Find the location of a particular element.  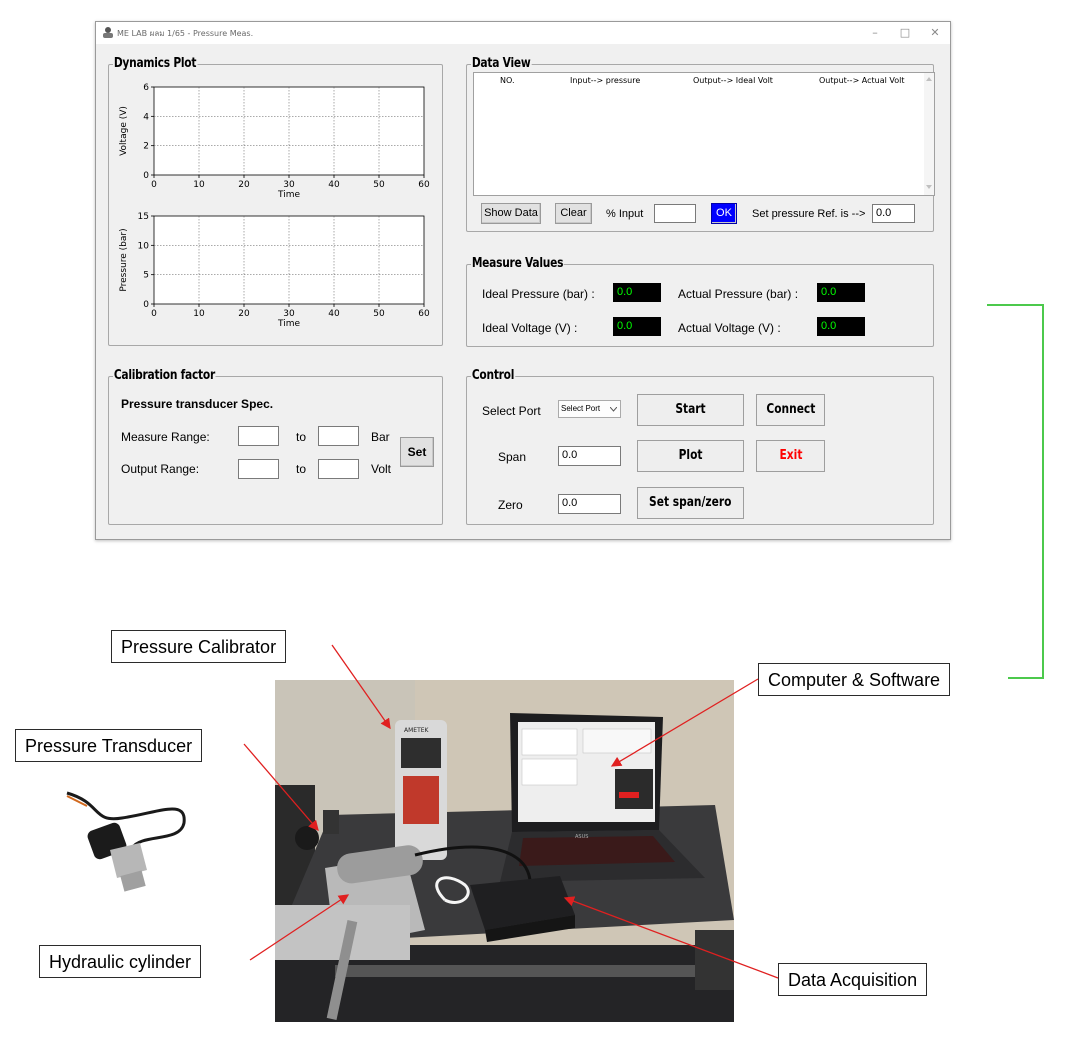

arrow-daq is located at coordinates (671, 937).